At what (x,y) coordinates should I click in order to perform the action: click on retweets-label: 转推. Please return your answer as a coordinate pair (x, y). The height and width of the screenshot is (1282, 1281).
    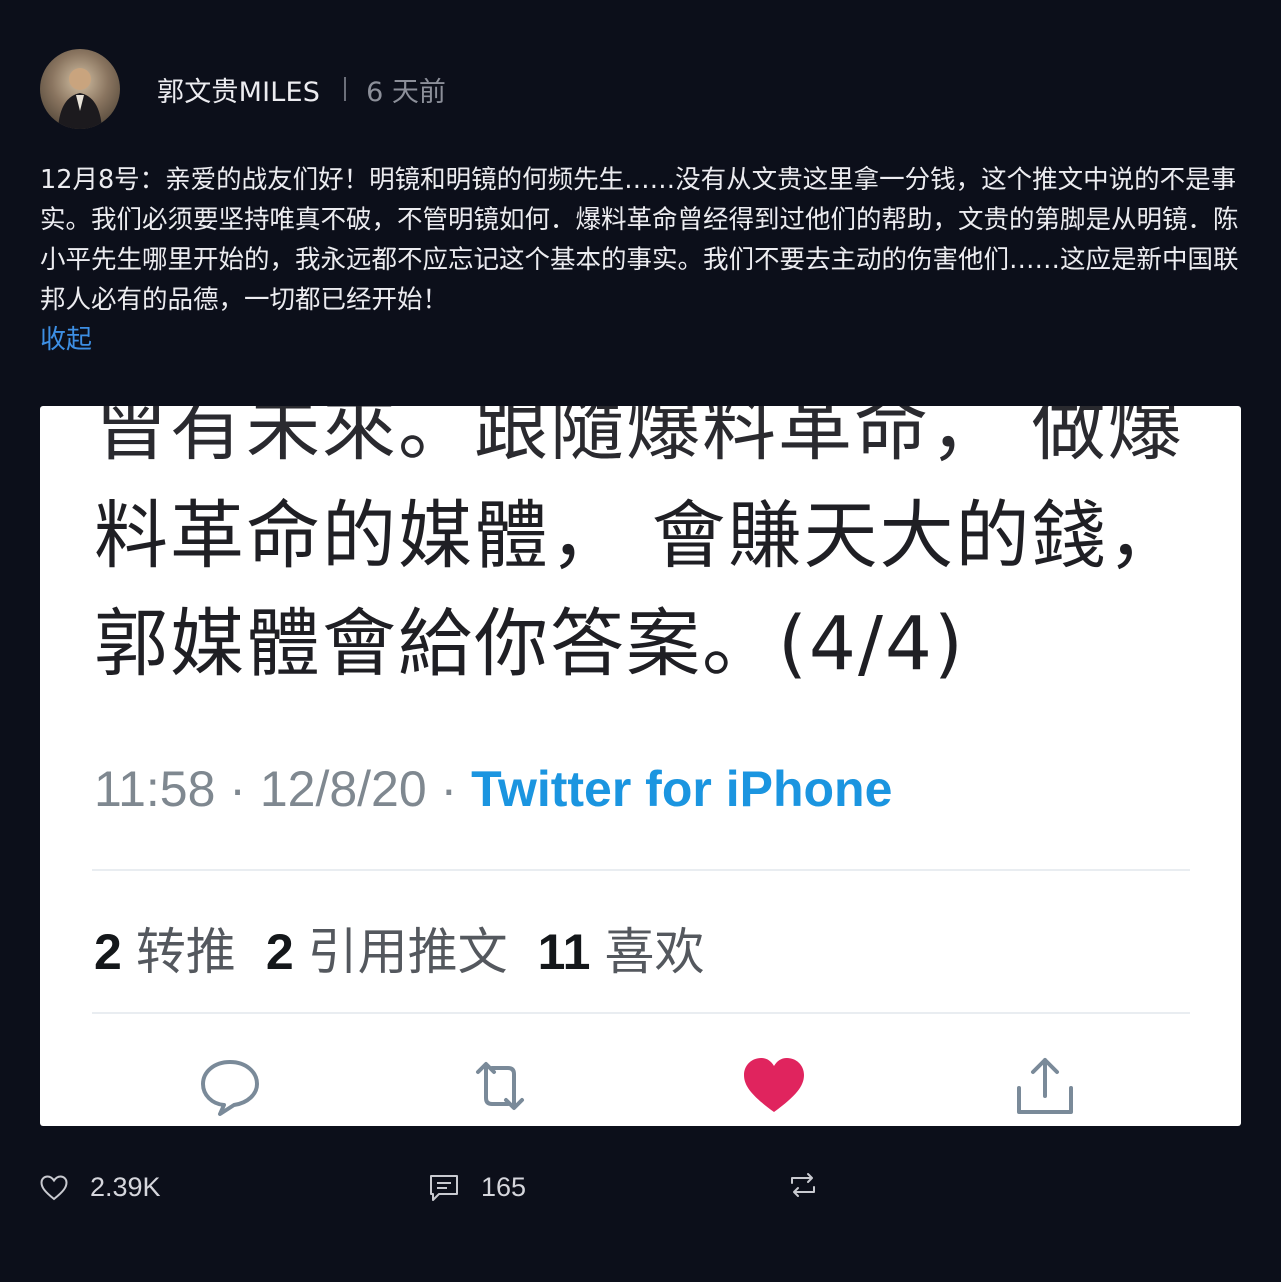
    Looking at the image, I should click on (185, 952).